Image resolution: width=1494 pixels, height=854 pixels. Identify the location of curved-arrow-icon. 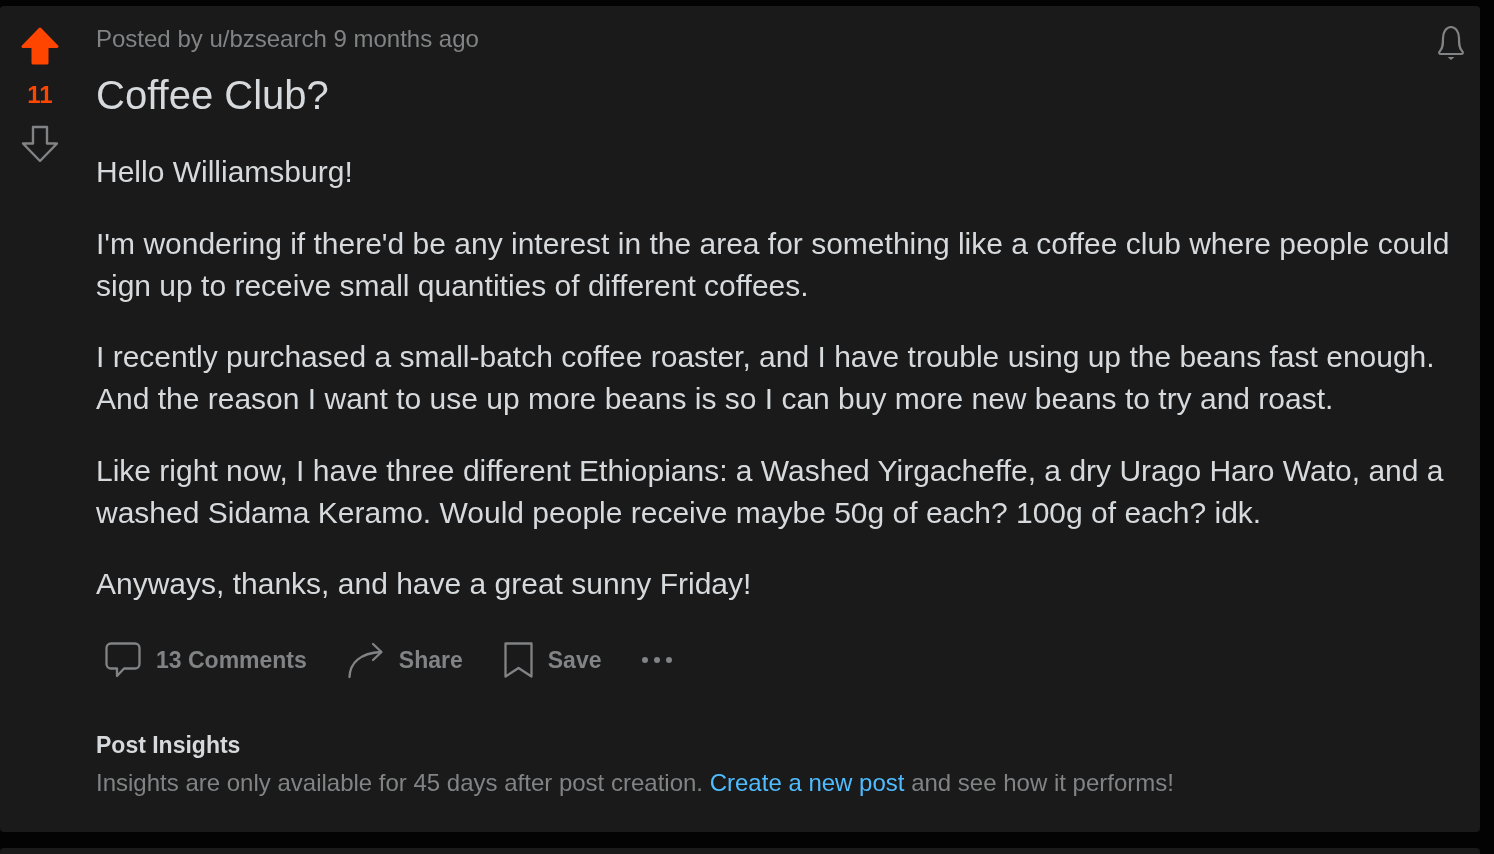
(365, 660).